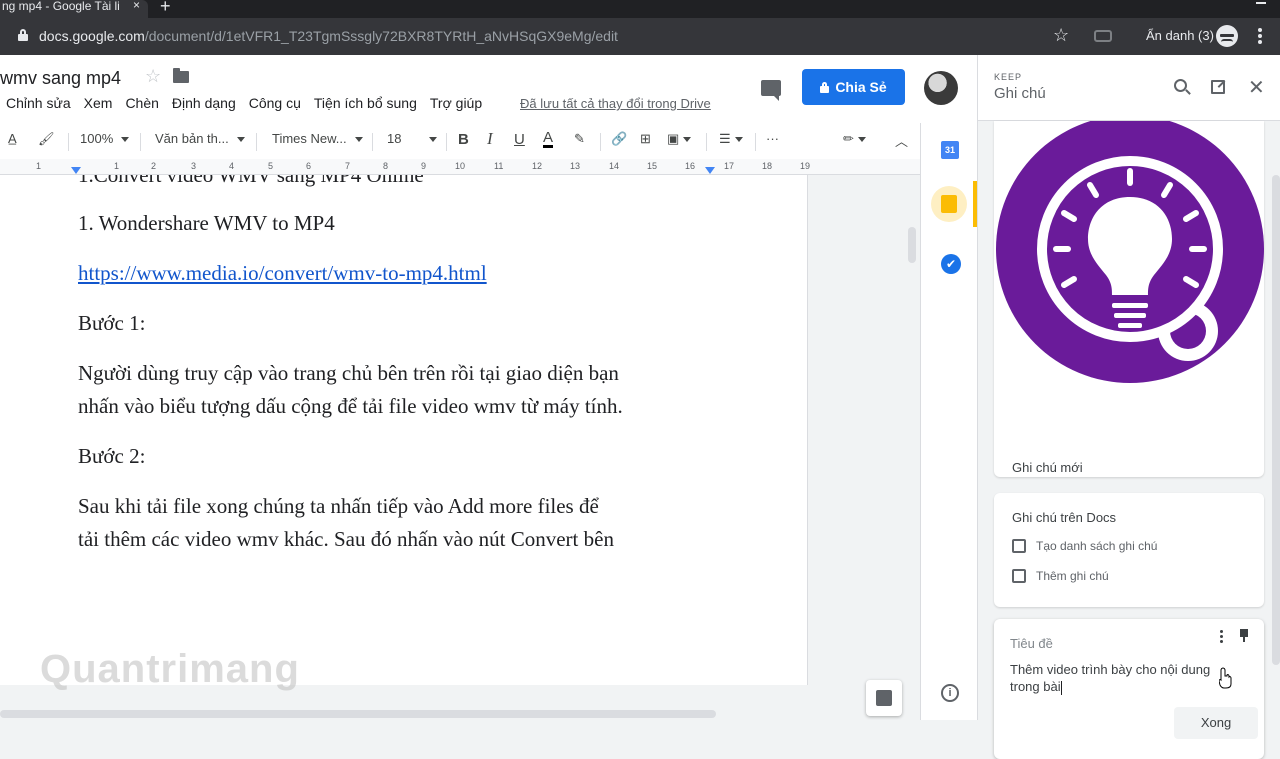 This screenshot has height=759, width=1280. Describe the element at coordinates (950, 150) in the screenshot. I see `calendar-icon: 31` at that location.